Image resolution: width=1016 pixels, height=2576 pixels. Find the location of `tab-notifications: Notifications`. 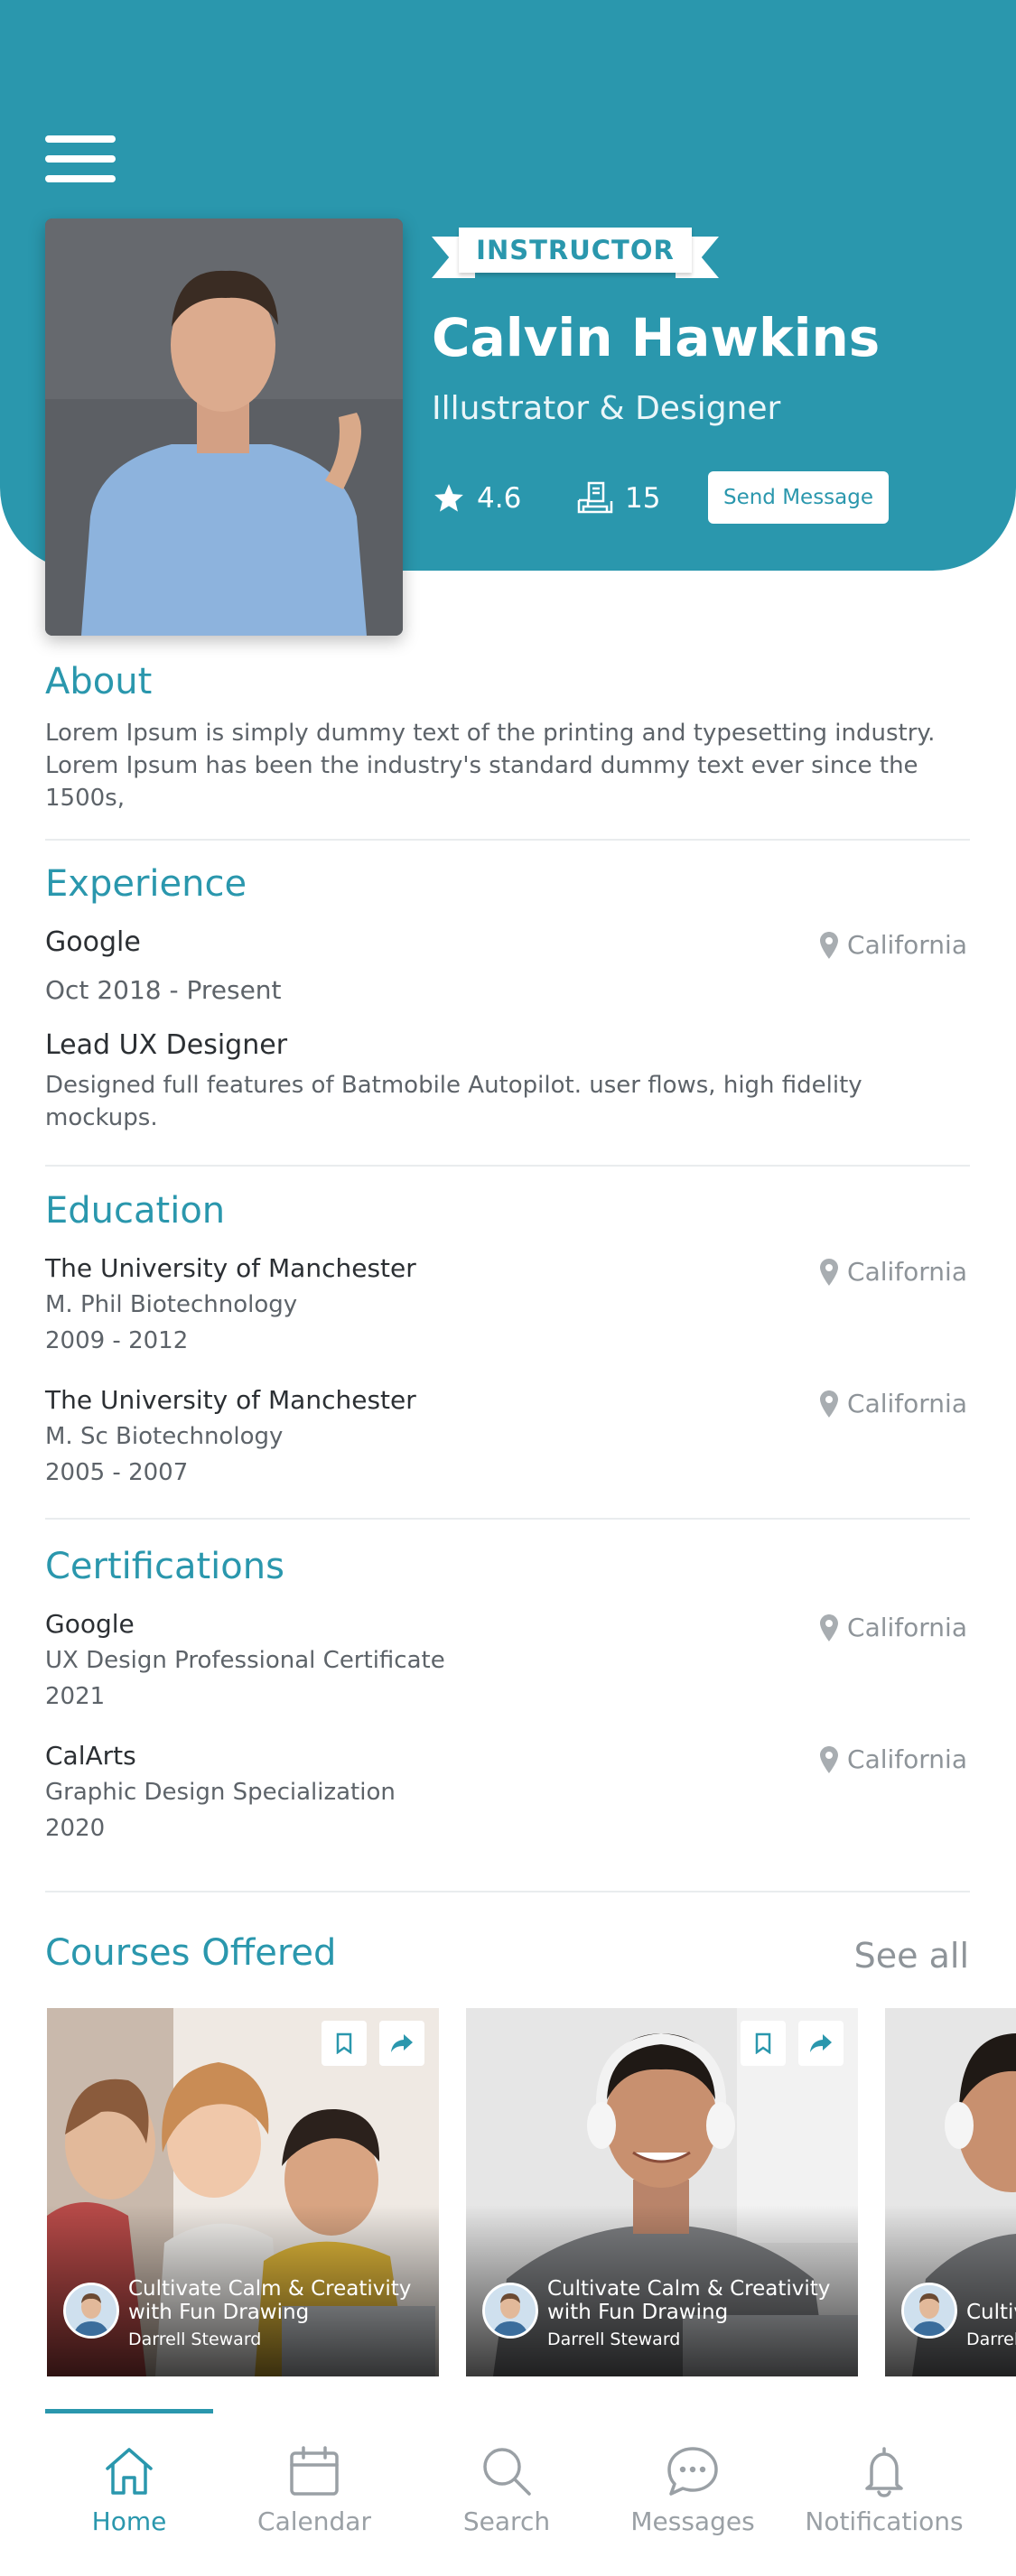

tab-notifications: Notifications is located at coordinates (884, 2499).